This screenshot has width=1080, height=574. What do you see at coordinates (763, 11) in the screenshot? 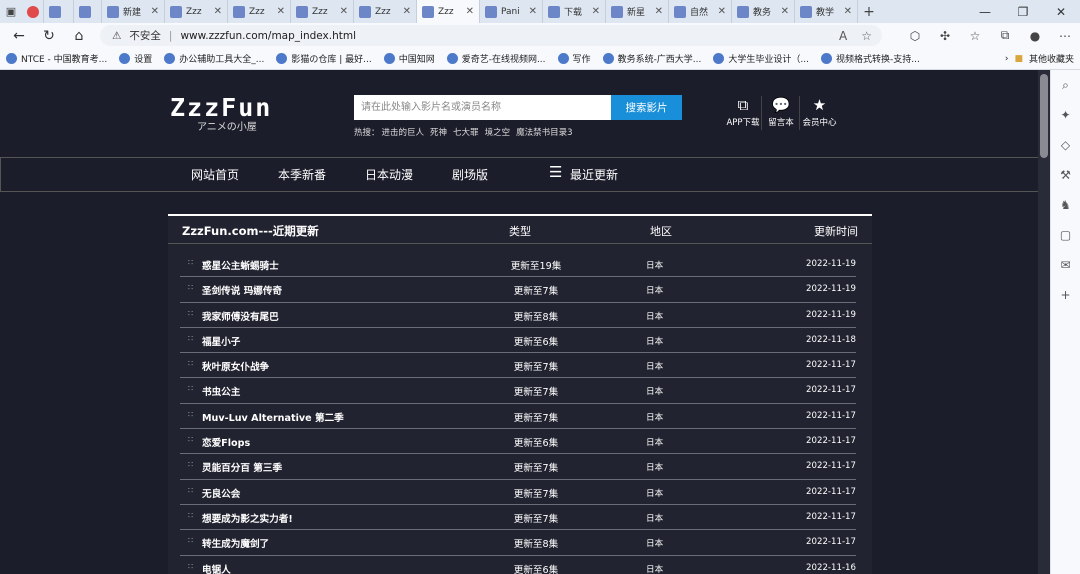
I see `browser-tab: 教务 ✕` at bounding box center [763, 11].